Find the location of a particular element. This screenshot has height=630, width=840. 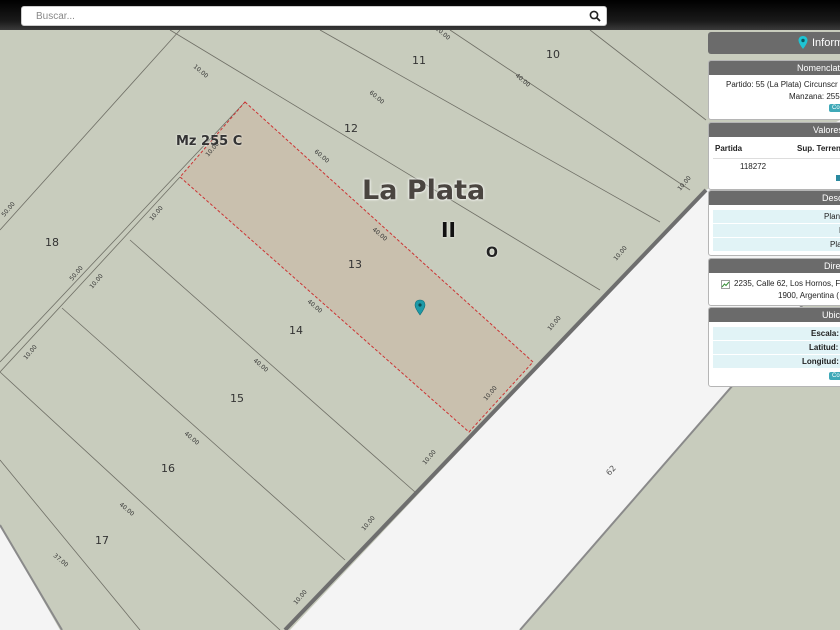

parcel-number-label: 15 is located at coordinates (237, 398).